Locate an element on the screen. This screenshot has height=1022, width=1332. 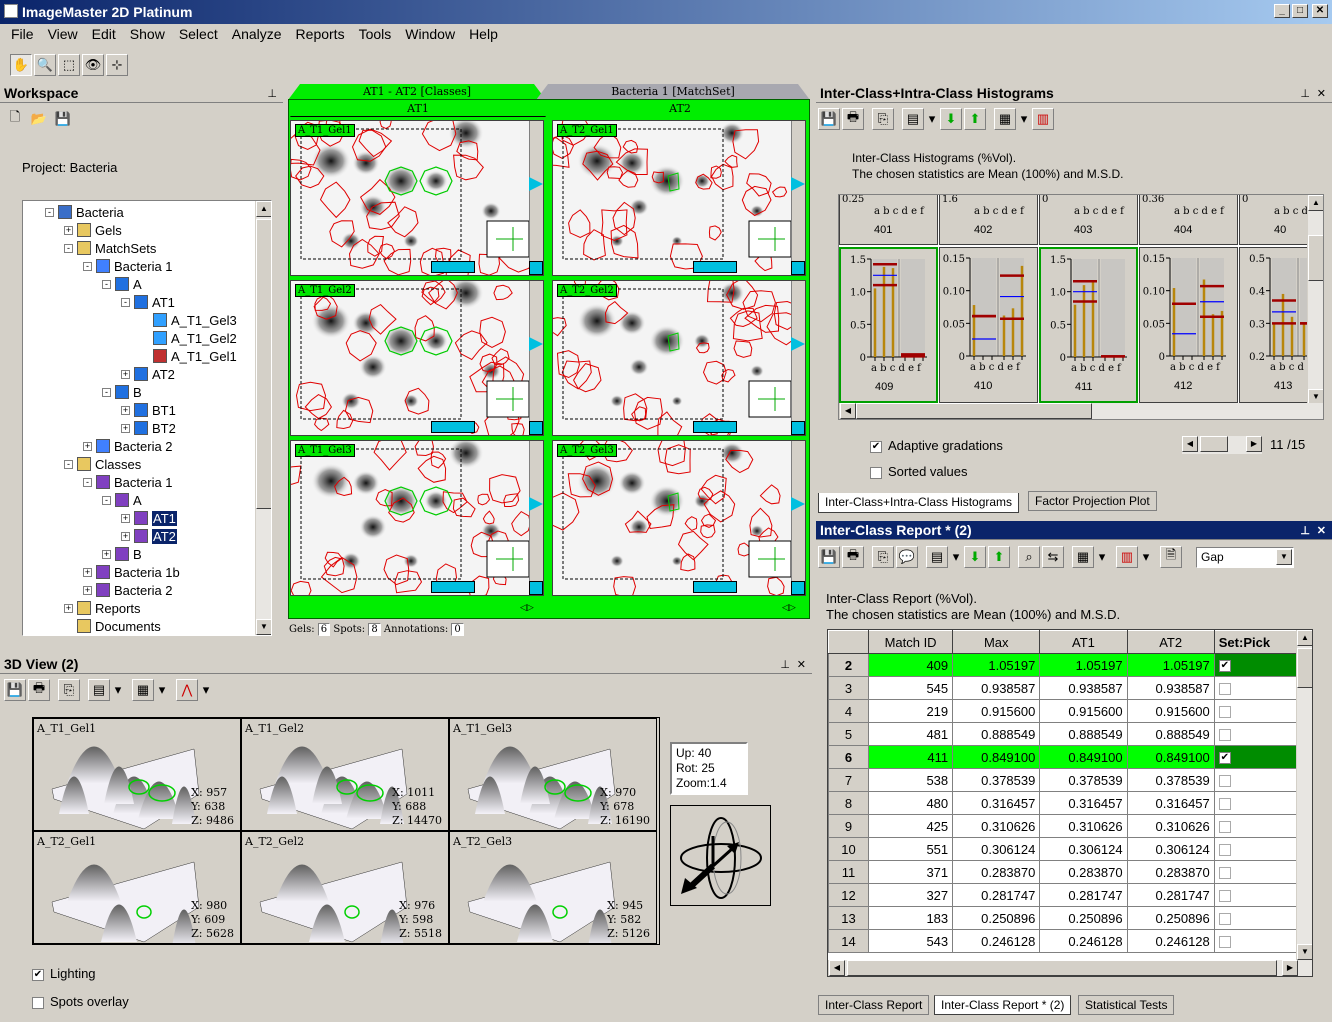
report-icon: 🗎 is located at coordinates (1171, 557).